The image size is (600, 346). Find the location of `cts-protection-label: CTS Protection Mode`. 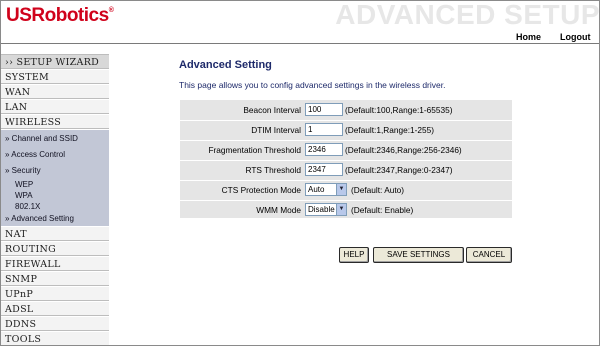

cts-protection-label: CTS Protection Mode is located at coordinates (261, 190).